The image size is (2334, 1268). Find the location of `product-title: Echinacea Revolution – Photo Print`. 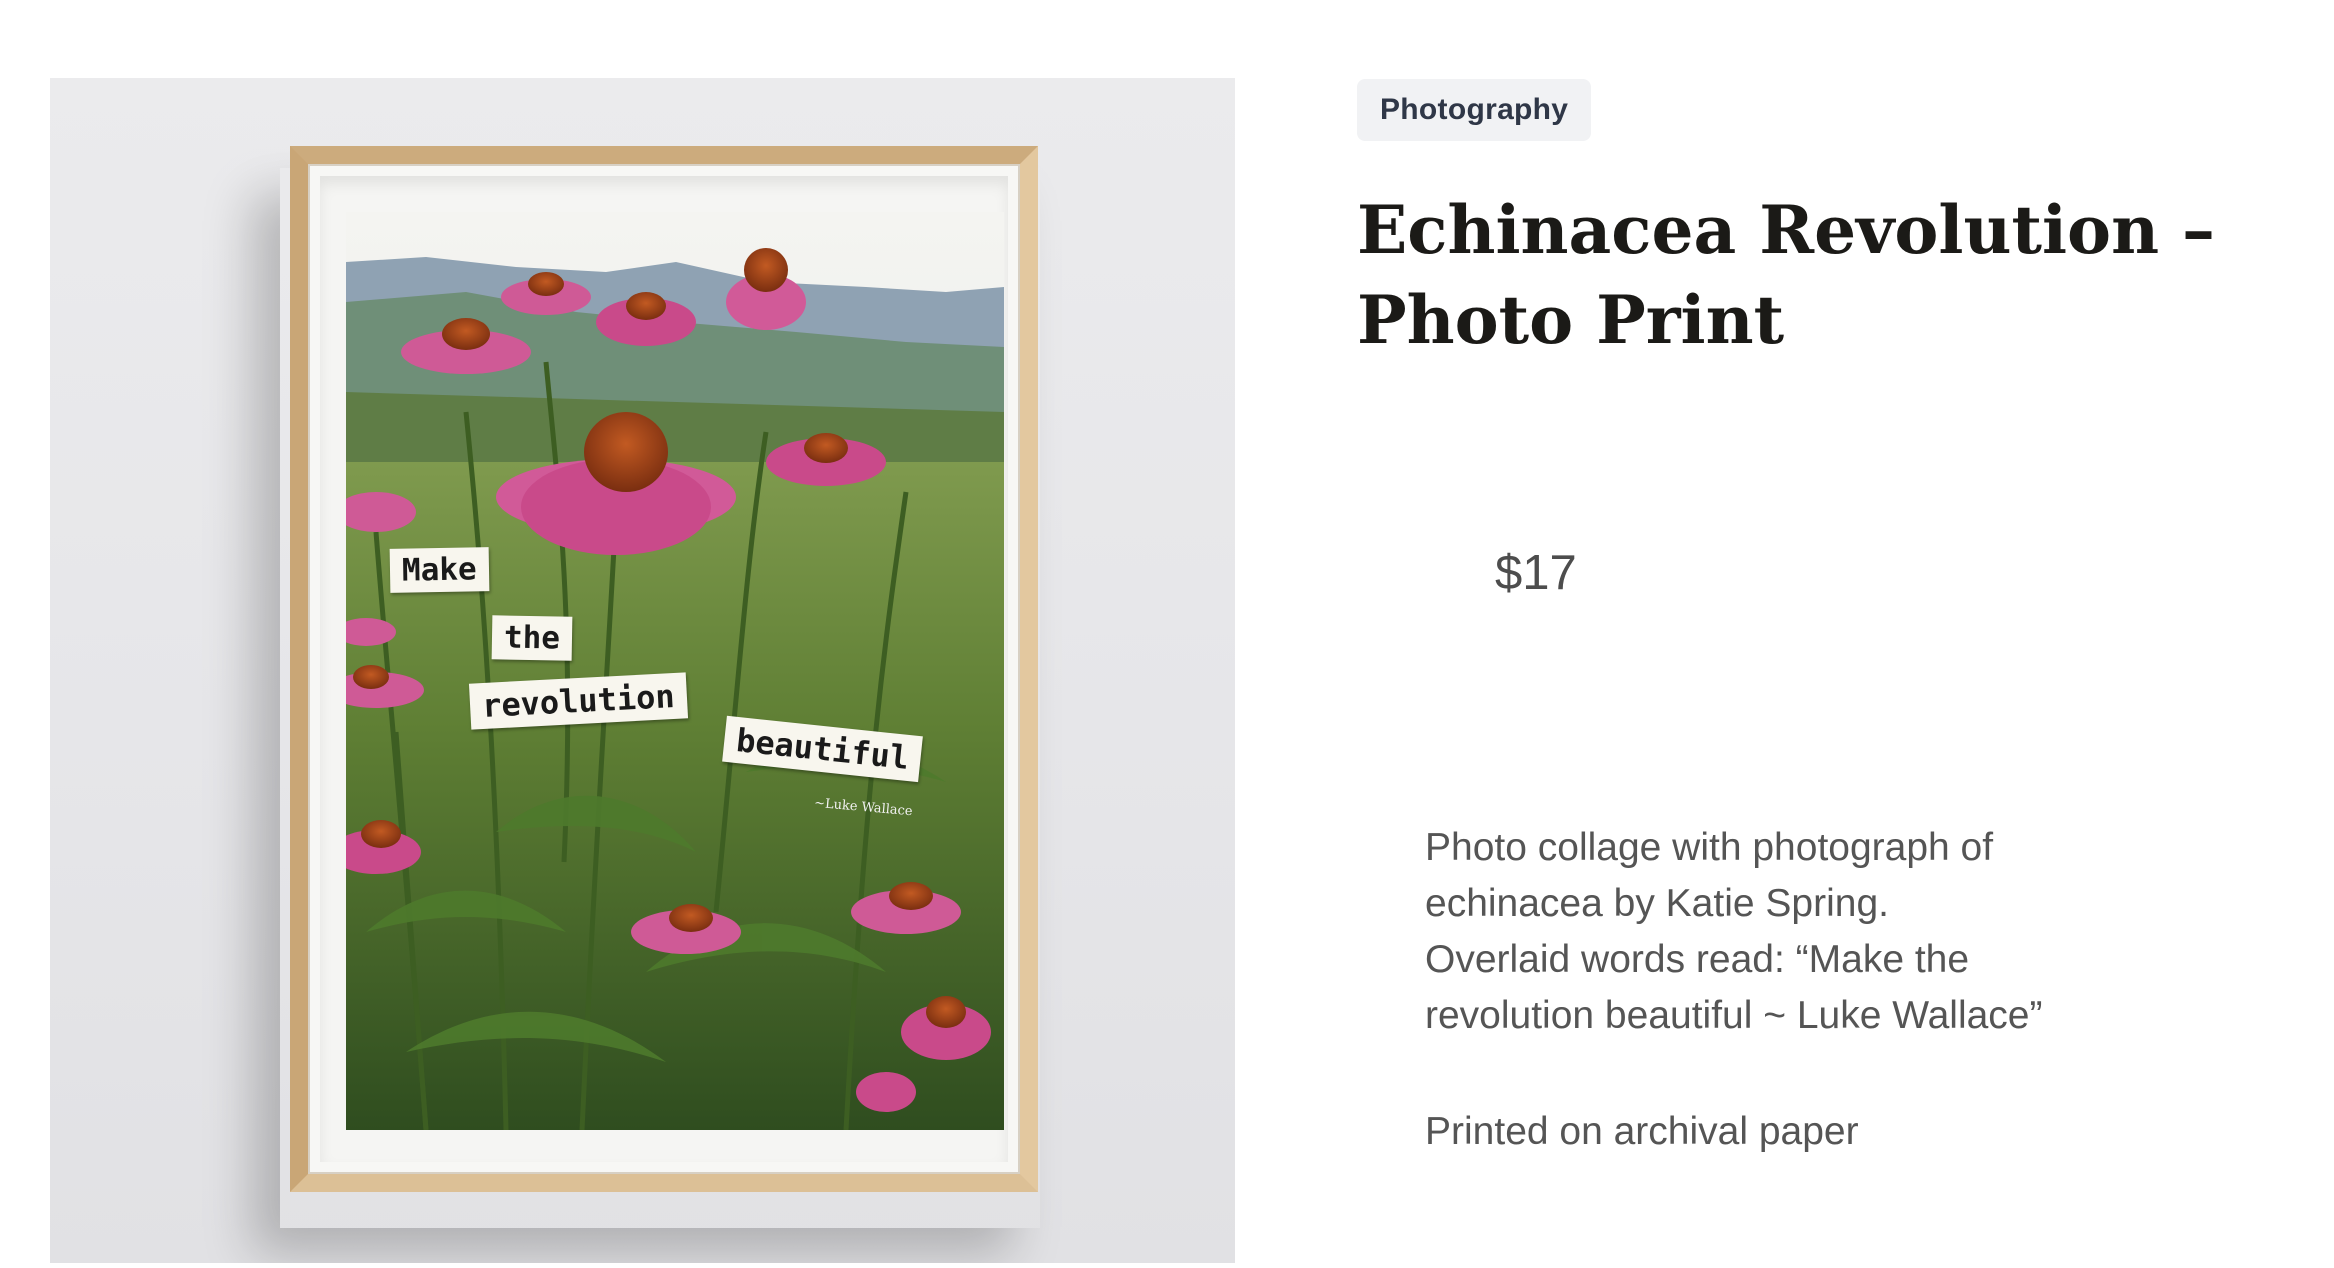

product-title: Echinacea Revolution – Photo Print is located at coordinates (1786, 275).